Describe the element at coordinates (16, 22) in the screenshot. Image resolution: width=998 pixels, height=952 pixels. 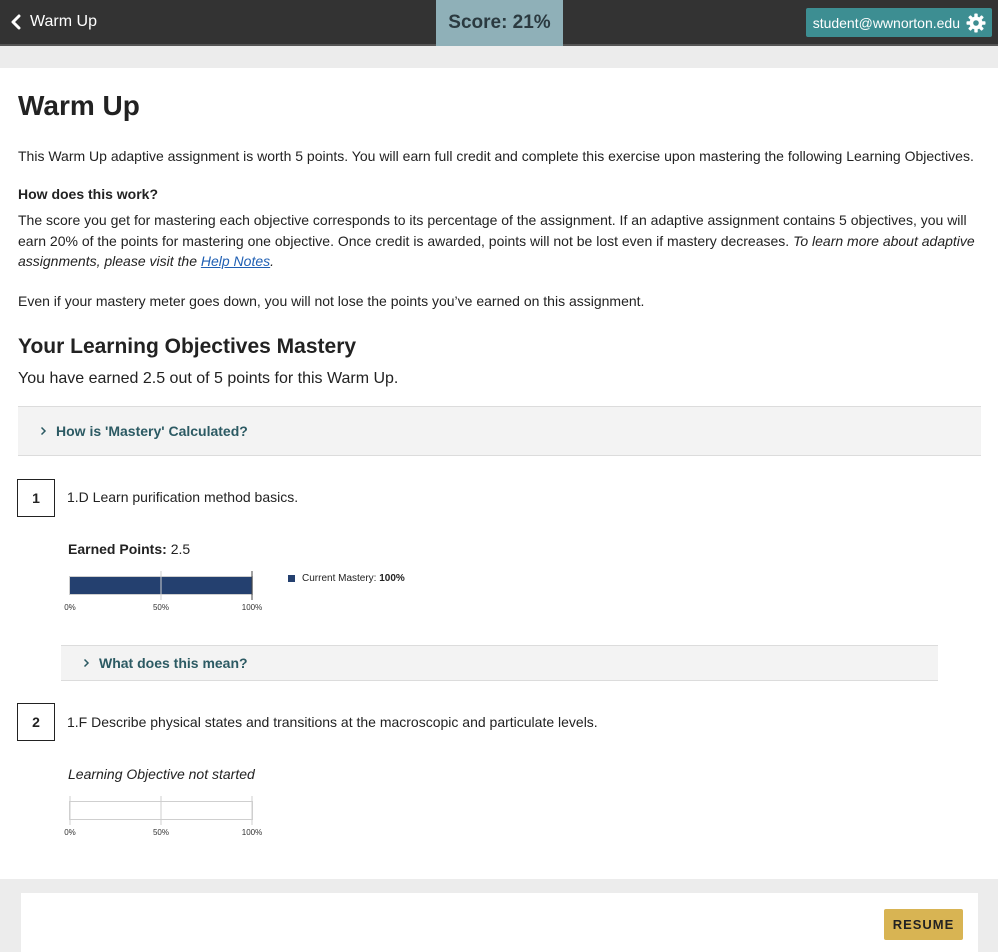
I see `chevron-left-icon` at that location.